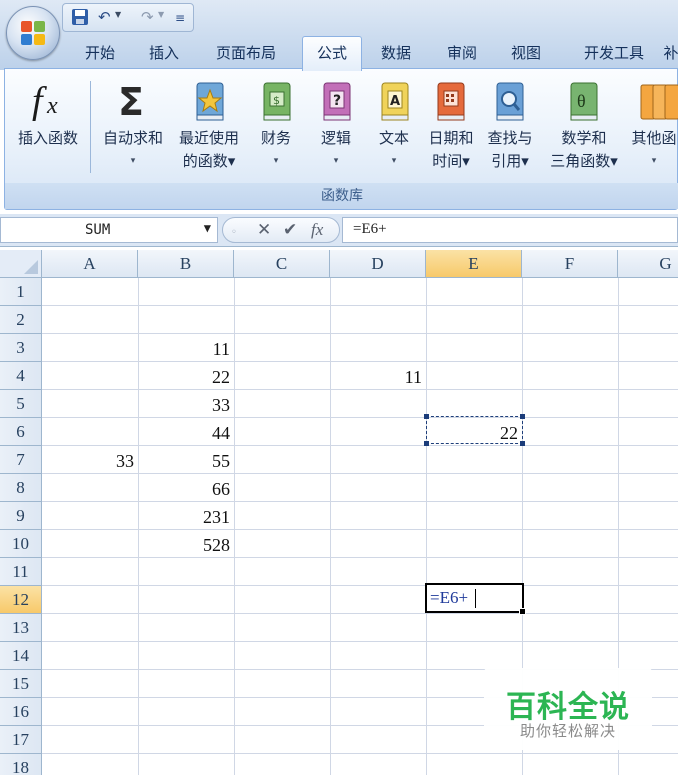  What do you see at coordinates (21, 404) in the screenshot?
I see `row-header-5: 5` at bounding box center [21, 404].